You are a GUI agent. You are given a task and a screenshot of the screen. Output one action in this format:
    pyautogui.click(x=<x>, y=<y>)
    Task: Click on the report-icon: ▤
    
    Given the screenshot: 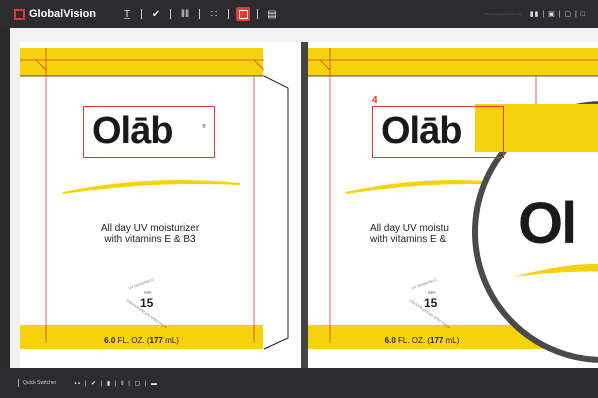 What is the action you would take?
    pyautogui.click(x=272, y=14)
    